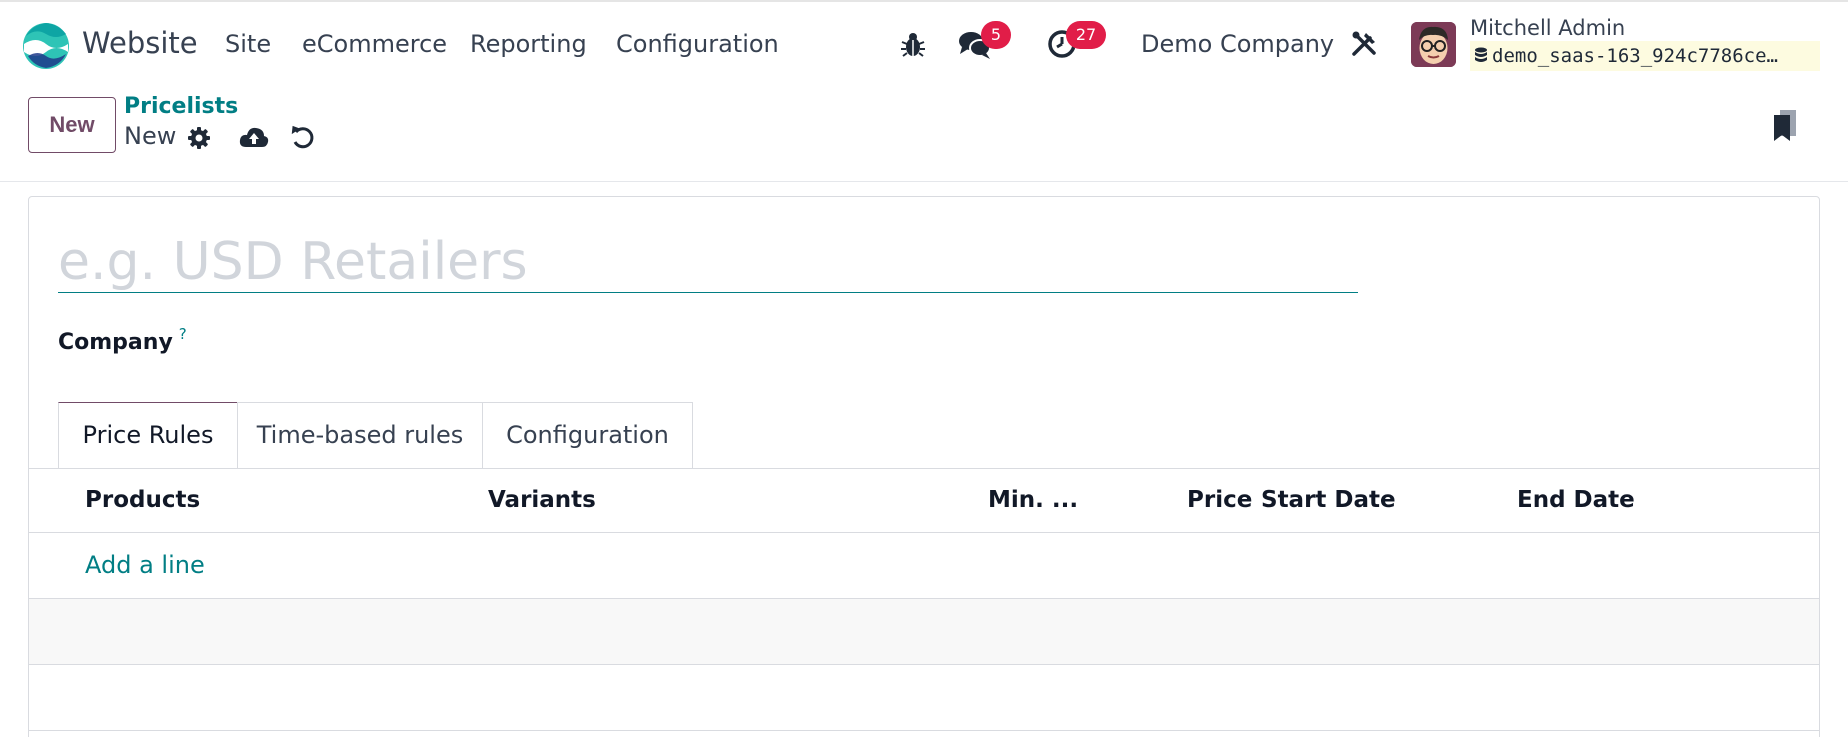 This screenshot has height=737, width=1848. What do you see at coordinates (587, 435) in the screenshot?
I see `tab-configuration: Configuration` at bounding box center [587, 435].